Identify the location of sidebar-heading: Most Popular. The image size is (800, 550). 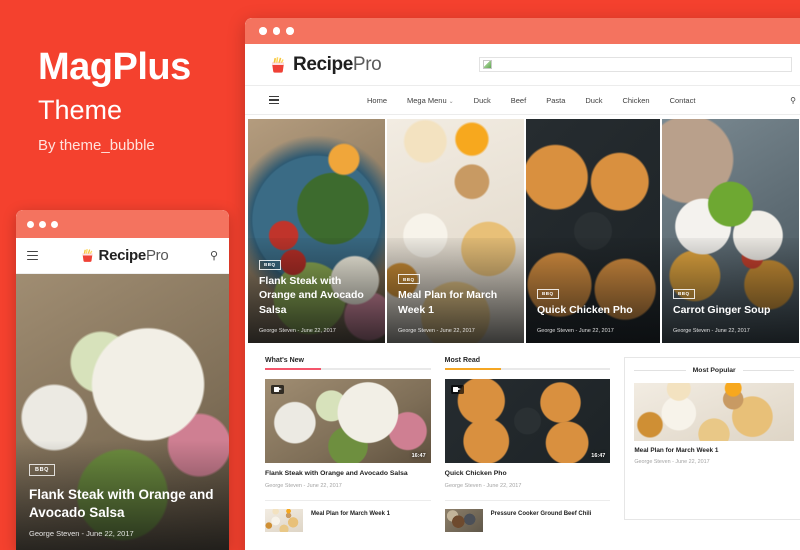
(714, 370).